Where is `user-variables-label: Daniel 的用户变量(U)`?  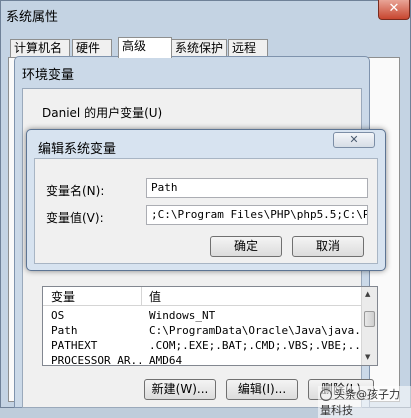 user-variables-label: Daniel 的用户变量(U) is located at coordinates (102, 113).